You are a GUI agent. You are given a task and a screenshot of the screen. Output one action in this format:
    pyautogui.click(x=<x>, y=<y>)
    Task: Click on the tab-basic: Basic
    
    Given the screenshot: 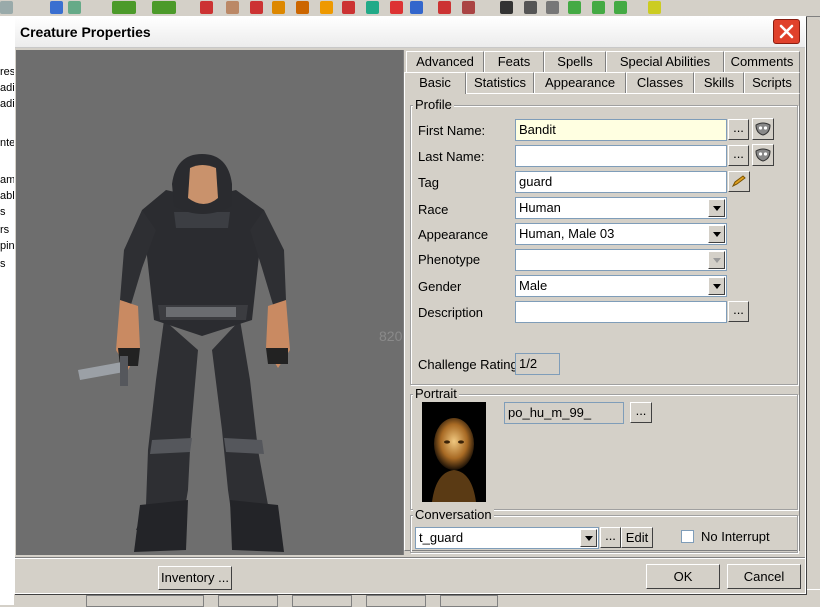 What is the action you would take?
    pyautogui.click(x=435, y=83)
    